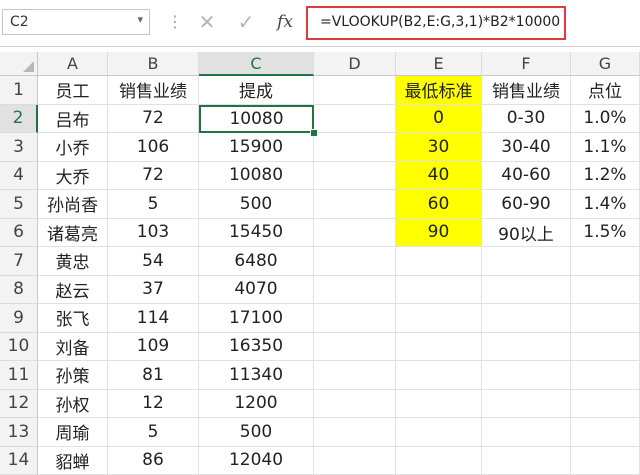  I want to click on cell-d14, so click(355, 461).